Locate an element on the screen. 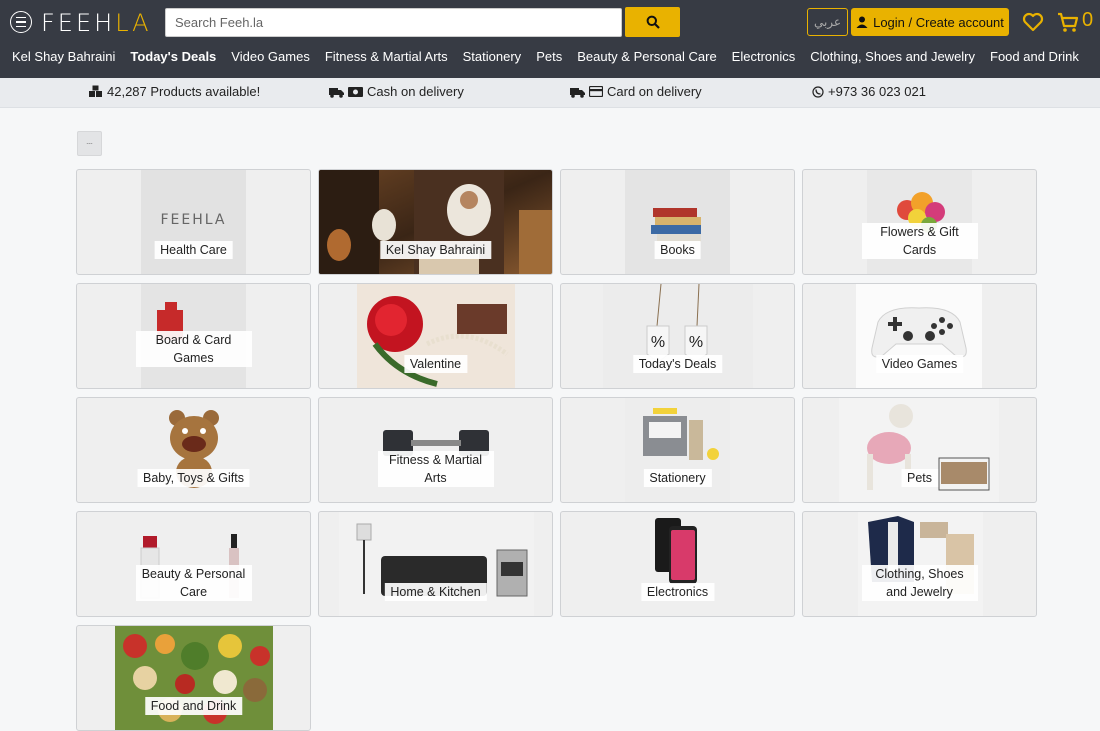  category-tile-pets: Pets is located at coordinates (919, 450).